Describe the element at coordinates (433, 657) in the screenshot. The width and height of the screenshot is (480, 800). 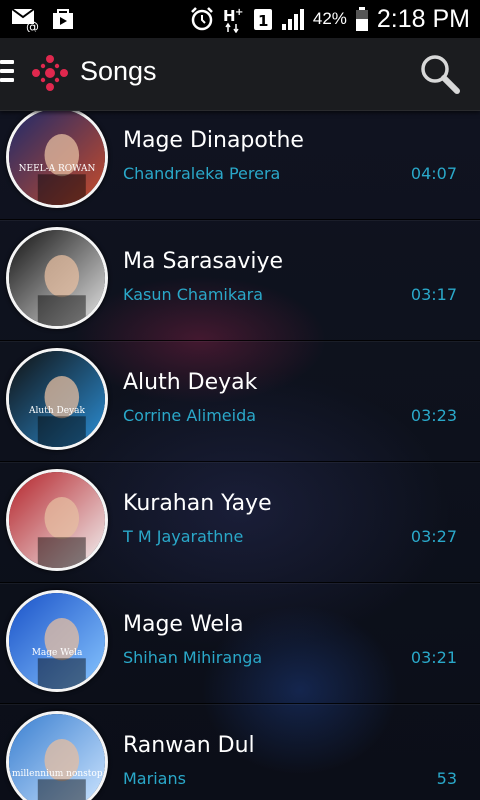
I see `song-duration: 03:21` at that location.